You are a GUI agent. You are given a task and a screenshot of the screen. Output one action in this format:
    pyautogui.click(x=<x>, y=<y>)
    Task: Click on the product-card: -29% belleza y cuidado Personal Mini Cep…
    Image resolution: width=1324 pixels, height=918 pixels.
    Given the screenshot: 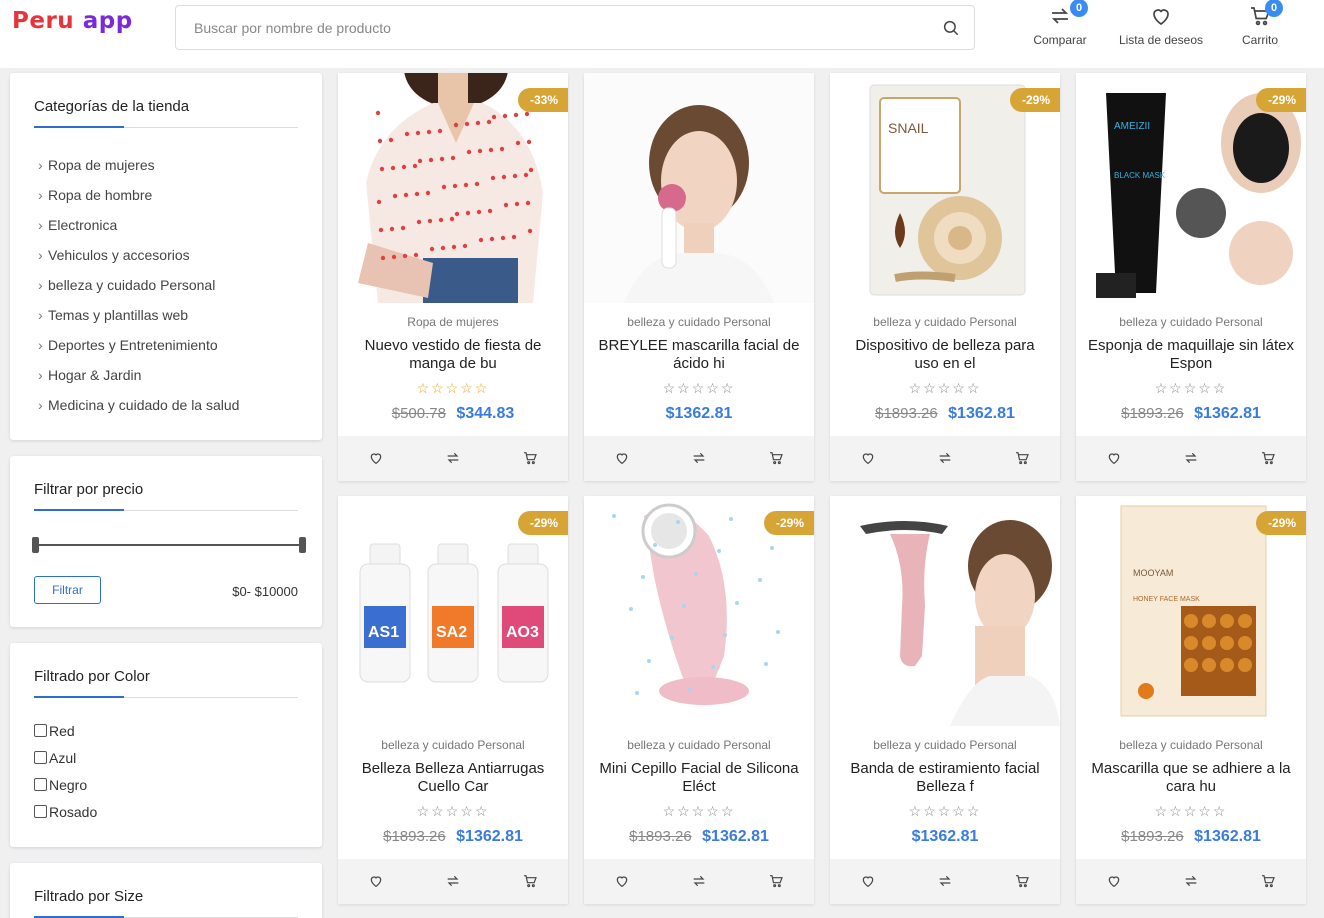 What is the action you would take?
    pyautogui.click(x=699, y=700)
    